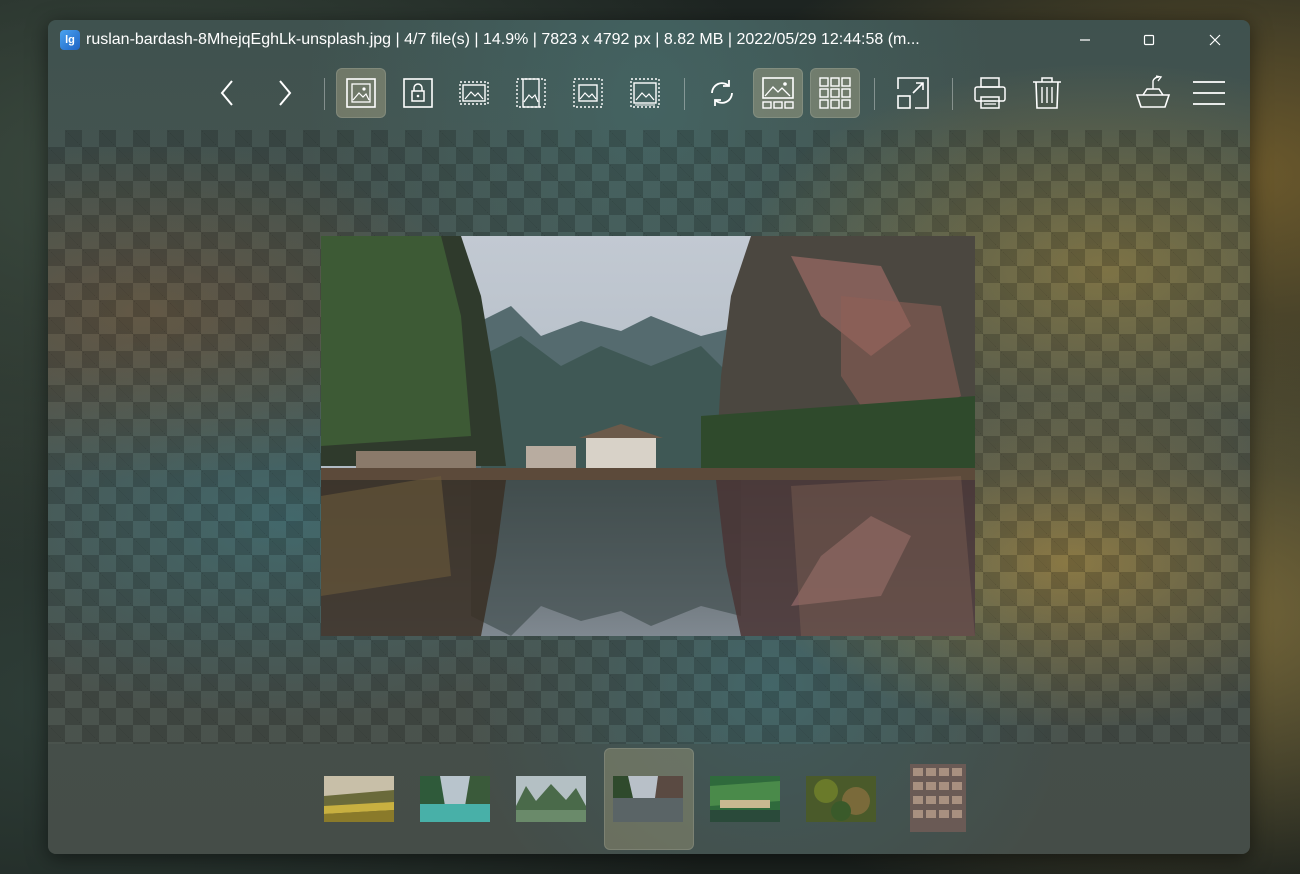  I want to click on scale-to-fit-button, so click(588, 93).